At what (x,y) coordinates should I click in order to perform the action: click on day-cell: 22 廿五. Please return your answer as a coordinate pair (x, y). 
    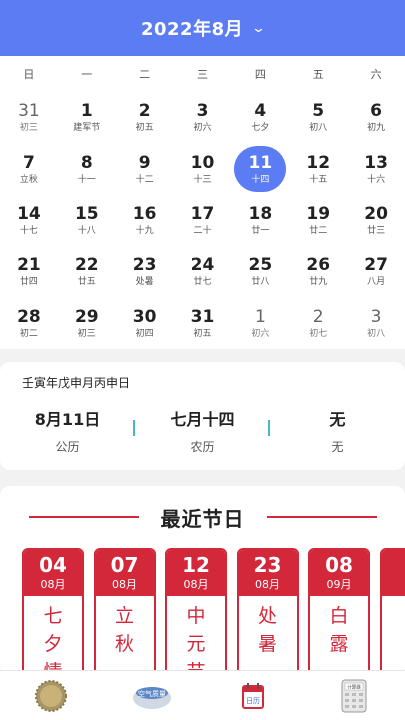
    Looking at the image, I should click on (87, 271).